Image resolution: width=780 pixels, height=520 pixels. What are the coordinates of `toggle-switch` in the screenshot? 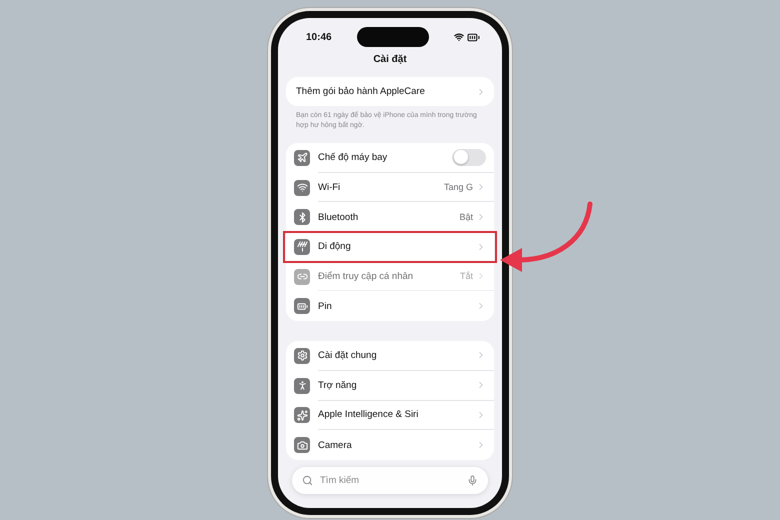 It's located at (469, 157).